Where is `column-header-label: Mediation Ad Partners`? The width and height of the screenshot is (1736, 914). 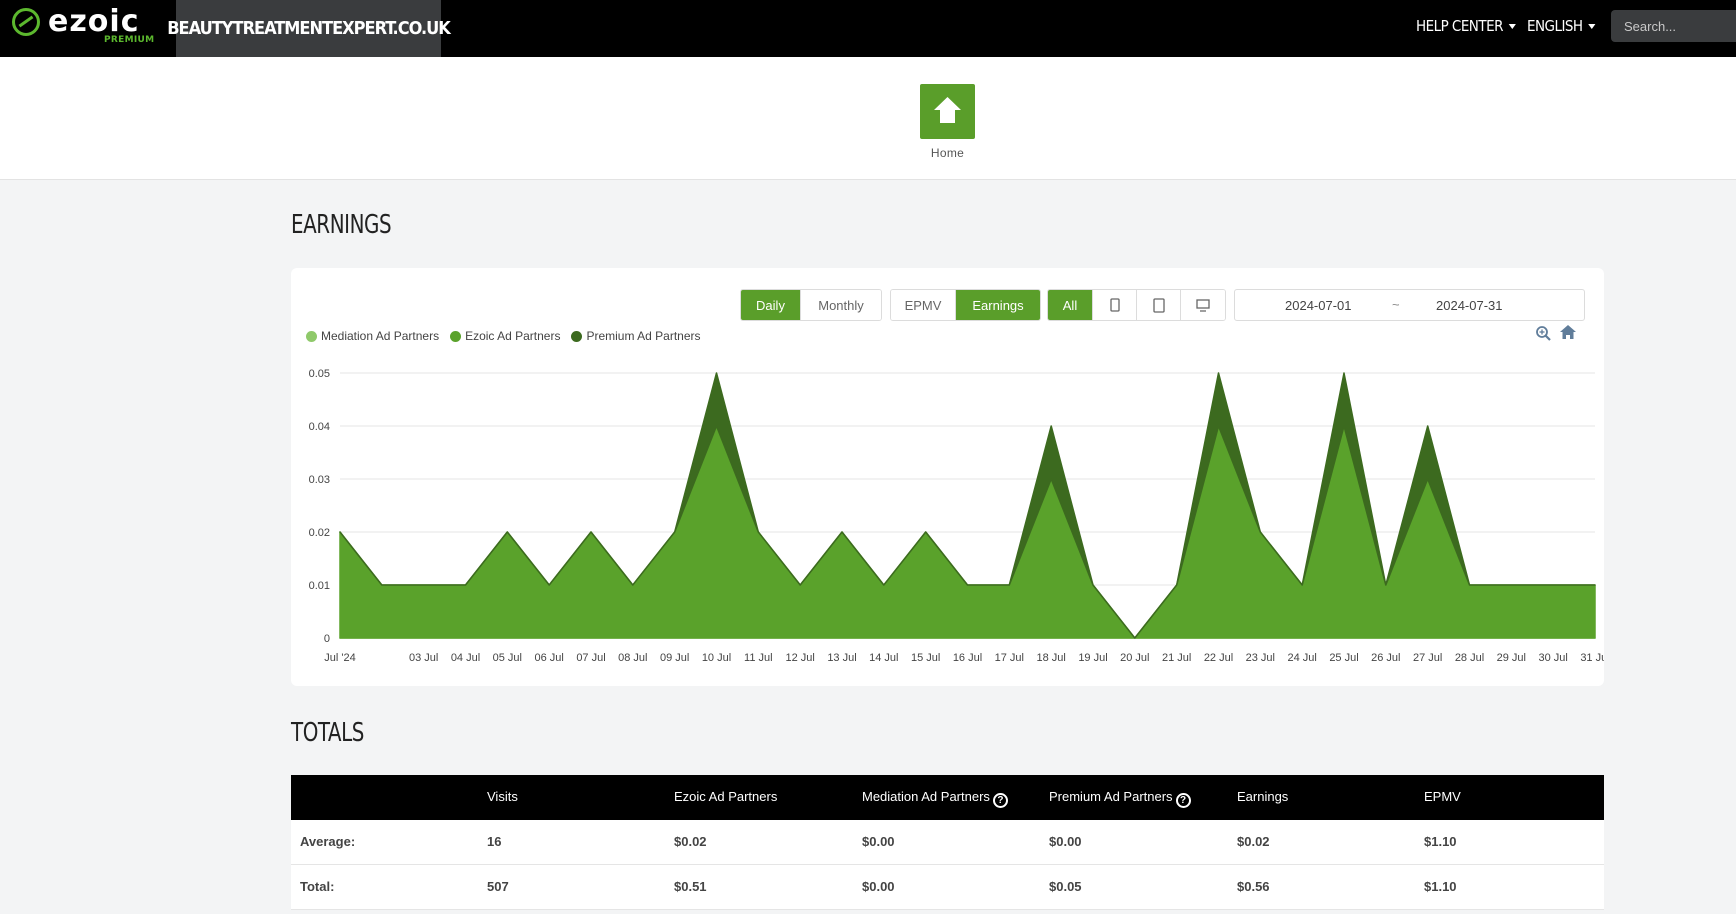 column-header-label: Mediation Ad Partners is located at coordinates (926, 796).